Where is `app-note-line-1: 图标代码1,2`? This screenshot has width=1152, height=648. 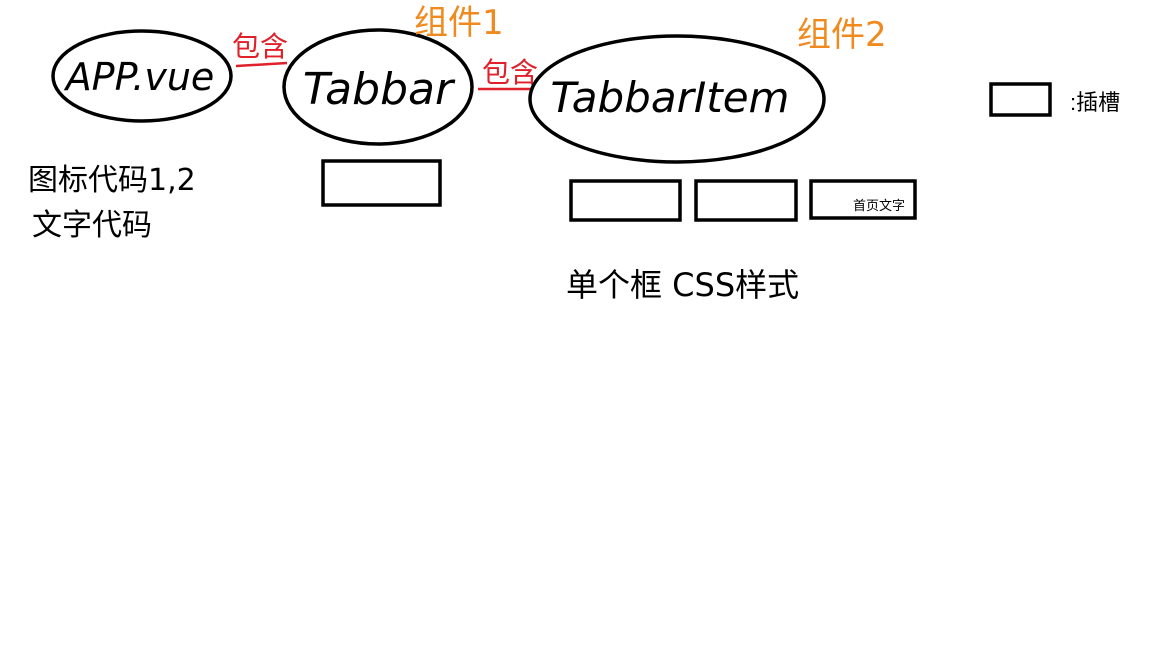 app-note-line-1: 图标代码1,2 is located at coordinates (112, 180).